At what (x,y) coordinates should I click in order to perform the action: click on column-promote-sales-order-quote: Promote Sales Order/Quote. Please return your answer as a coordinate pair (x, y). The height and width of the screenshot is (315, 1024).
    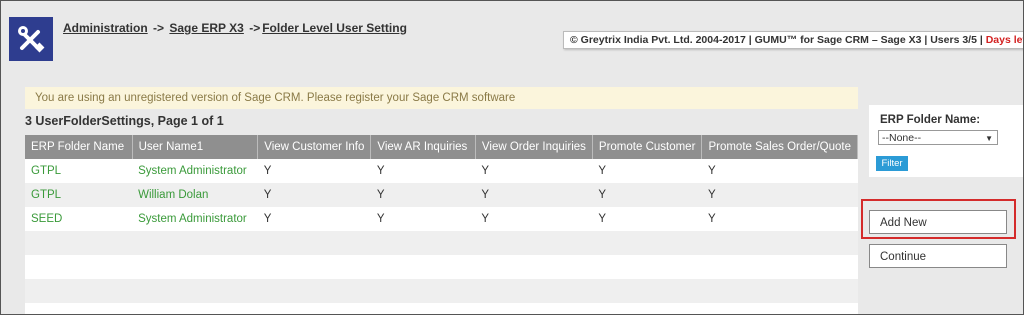
    Looking at the image, I should click on (779, 147).